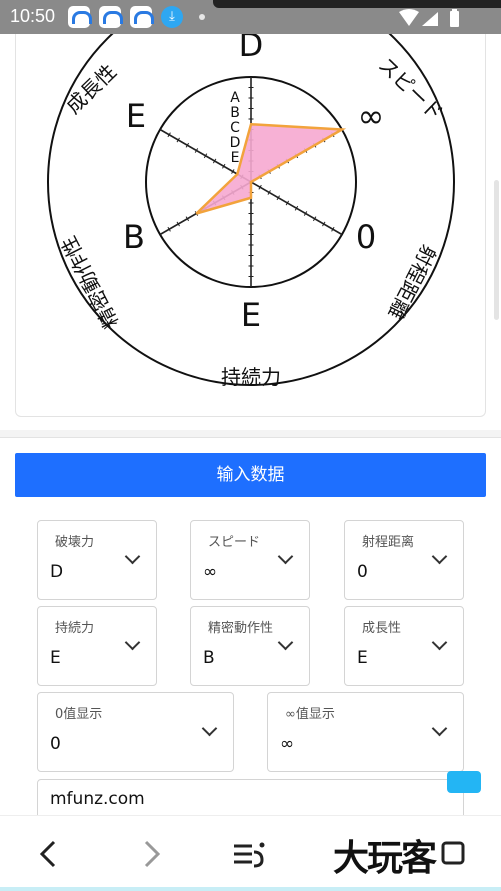  Describe the element at coordinates (388, 542) in the screenshot. I see `field-label: 射程距离` at that location.